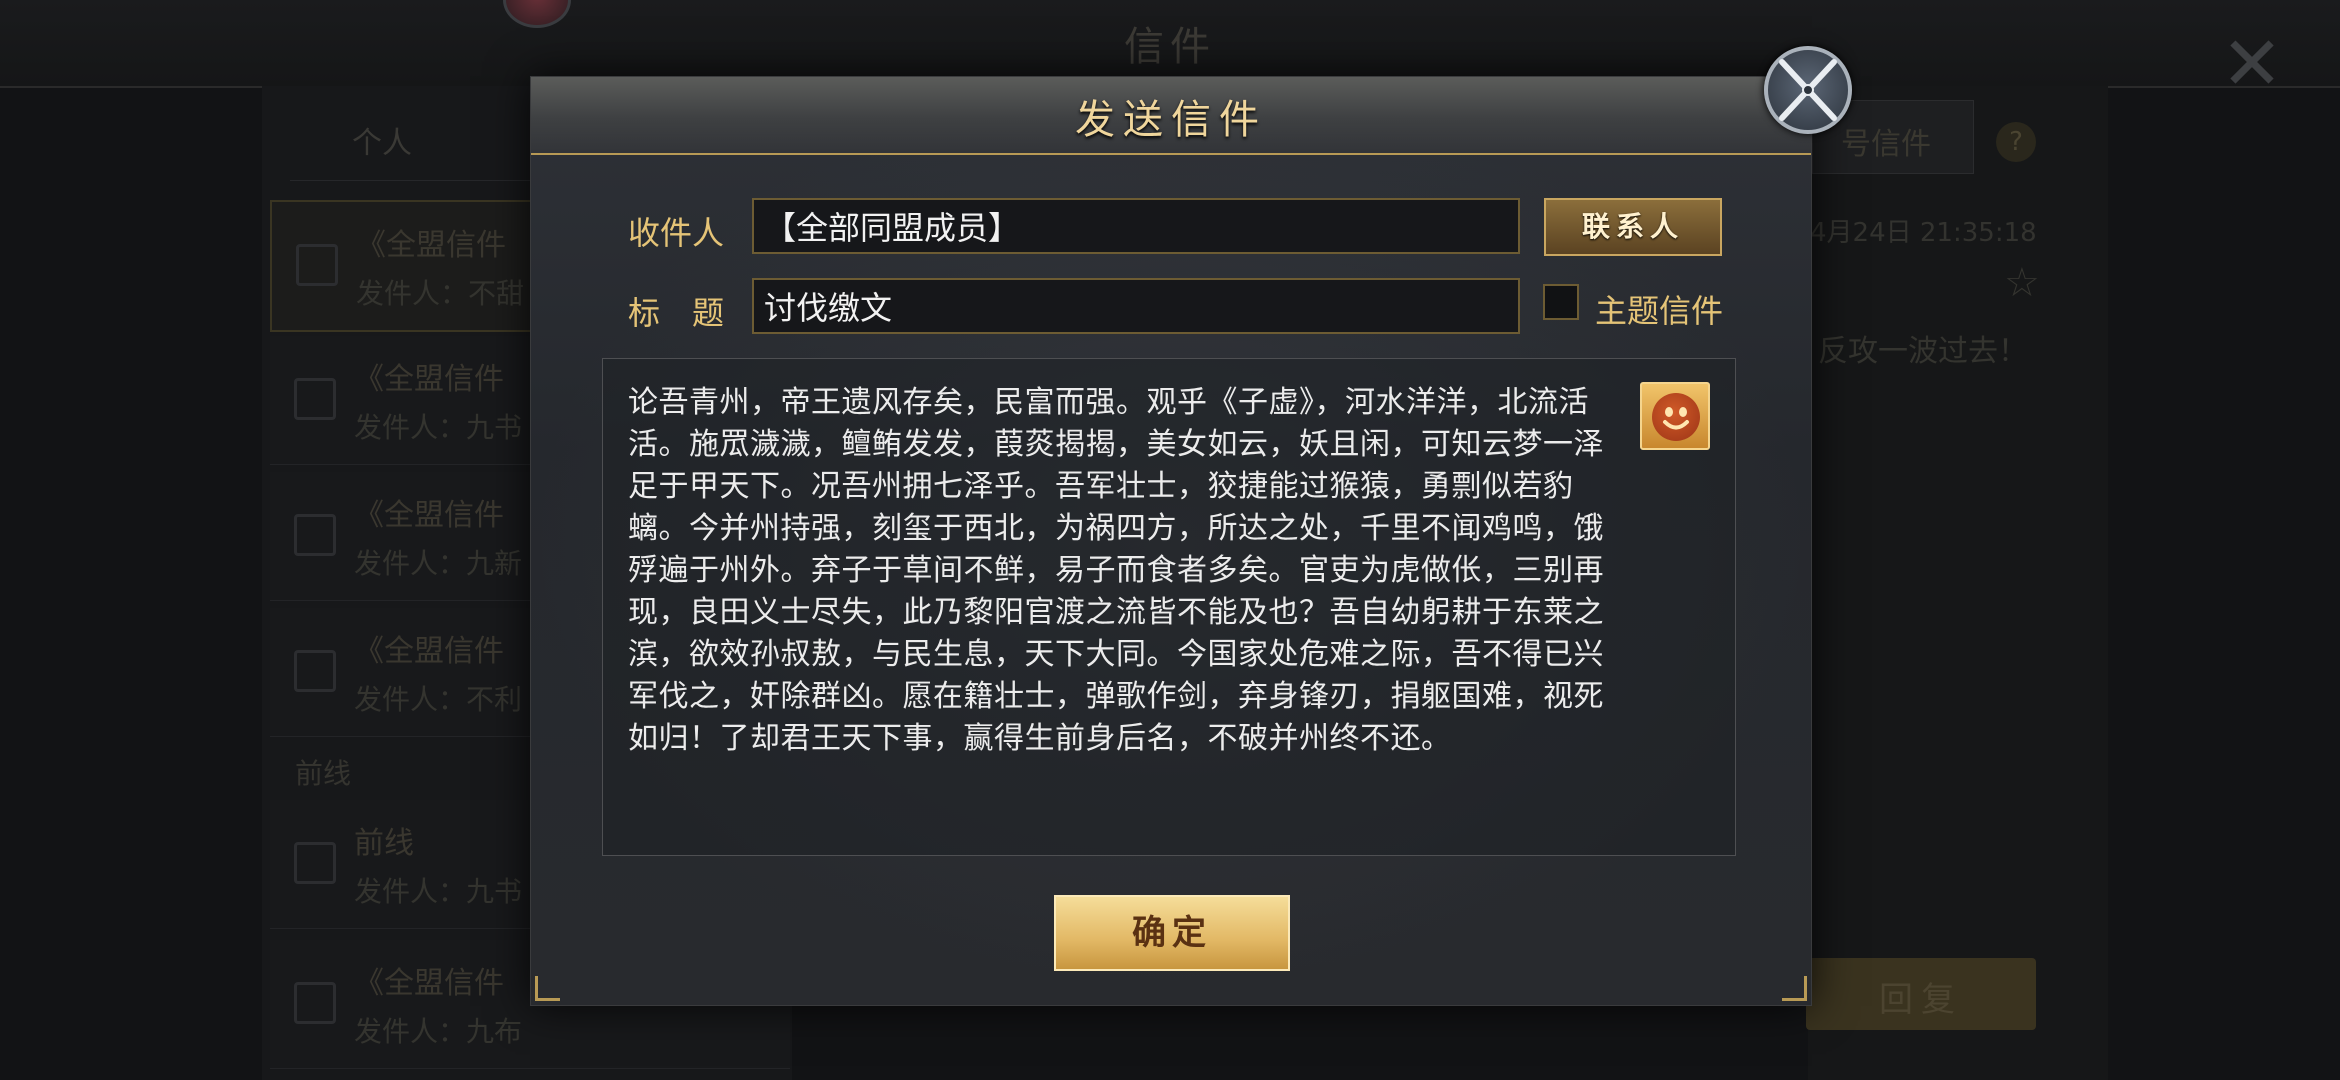  I want to click on mail-page-header: 信件, so click(1170, 44).